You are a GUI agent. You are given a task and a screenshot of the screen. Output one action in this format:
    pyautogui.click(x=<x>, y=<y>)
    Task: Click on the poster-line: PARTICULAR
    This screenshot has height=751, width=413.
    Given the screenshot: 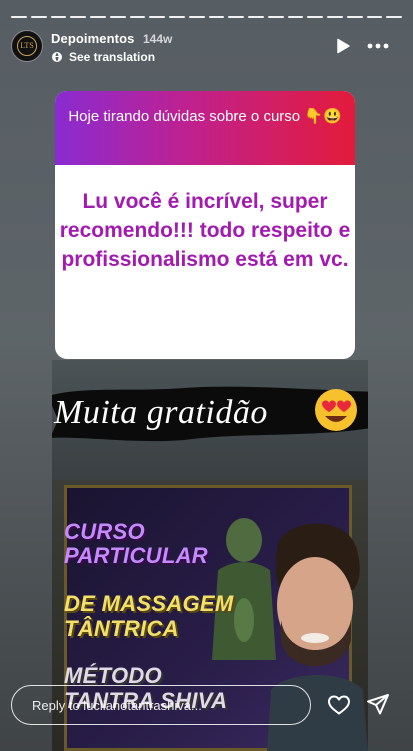 What is the action you would take?
    pyautogui.click(x=136, y=555)
    